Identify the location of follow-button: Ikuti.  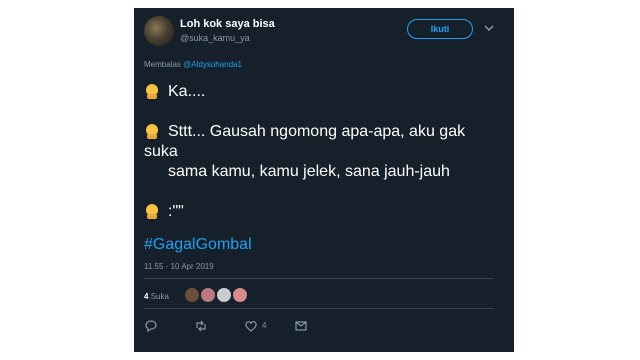
(440, 29).